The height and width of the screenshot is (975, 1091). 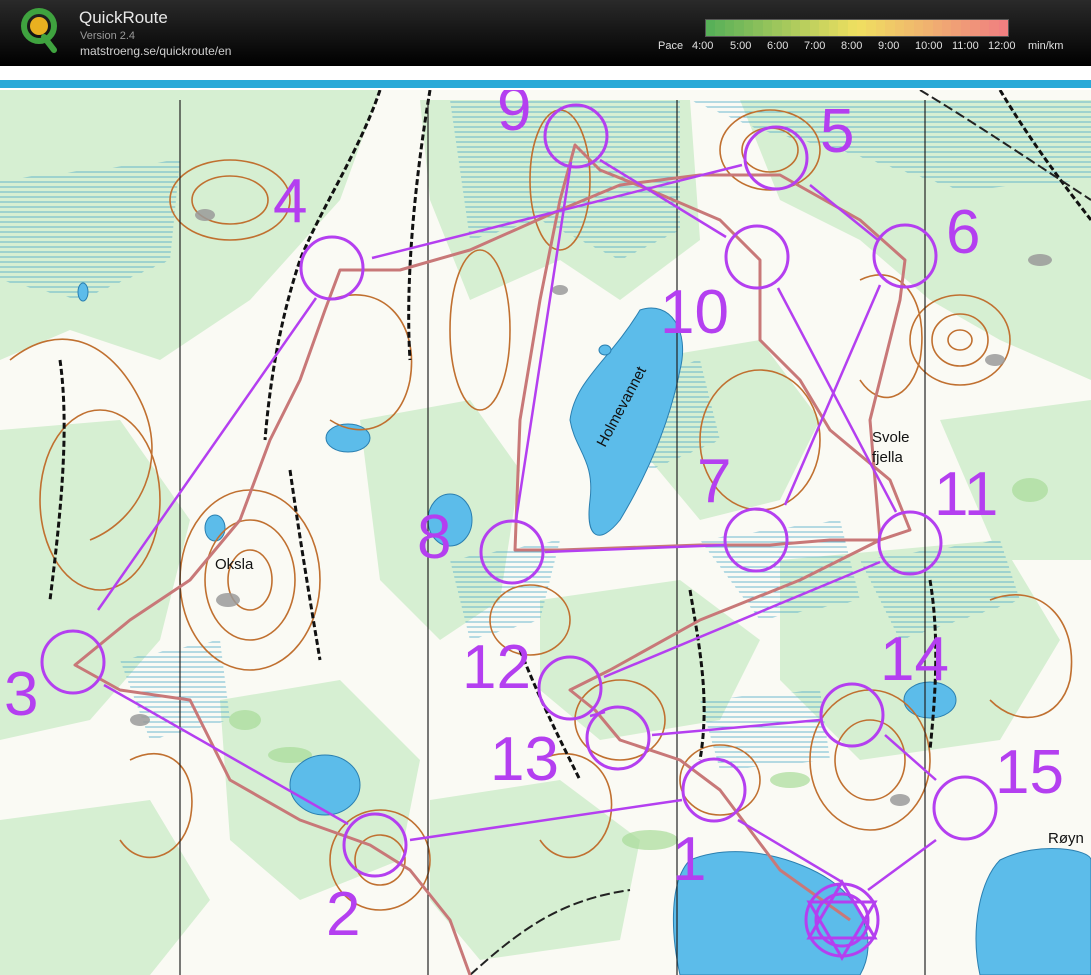 What do you see at coordinates (741, 46) in the screenshot?
I see `pace-tick: 5:00` at bounding box center [741, 46].